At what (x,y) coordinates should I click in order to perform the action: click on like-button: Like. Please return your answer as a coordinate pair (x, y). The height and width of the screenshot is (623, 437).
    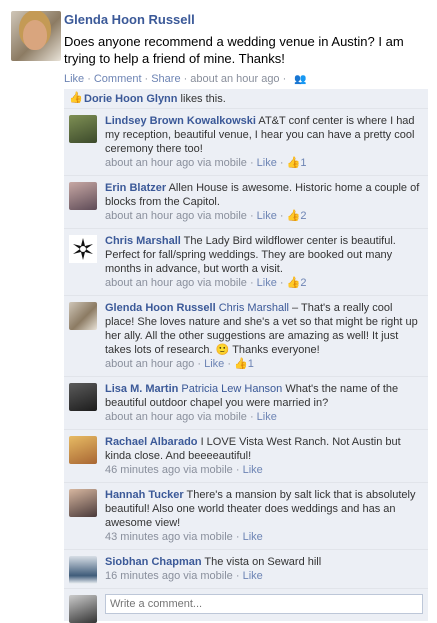
    Looking at the image, I should click on (74, 79).